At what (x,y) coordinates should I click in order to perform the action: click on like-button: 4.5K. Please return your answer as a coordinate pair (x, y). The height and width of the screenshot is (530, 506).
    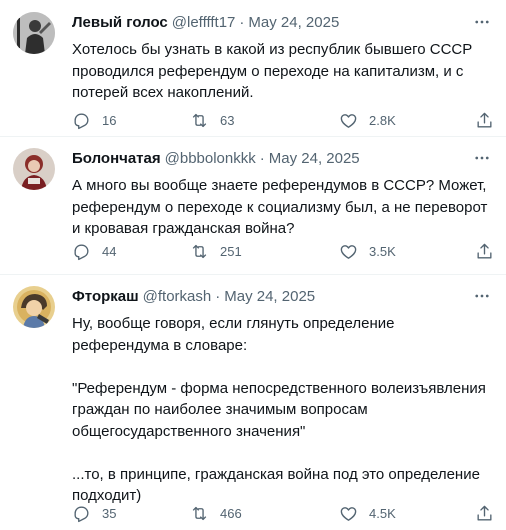
    Looking at the image, I should click on (367, 513).